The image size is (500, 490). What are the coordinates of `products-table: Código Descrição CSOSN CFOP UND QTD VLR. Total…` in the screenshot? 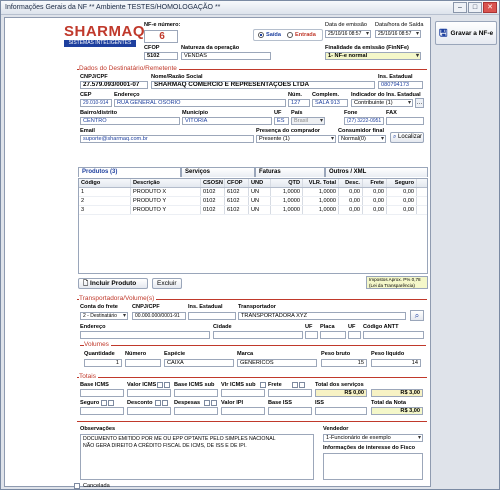 It's located at (253, 226).